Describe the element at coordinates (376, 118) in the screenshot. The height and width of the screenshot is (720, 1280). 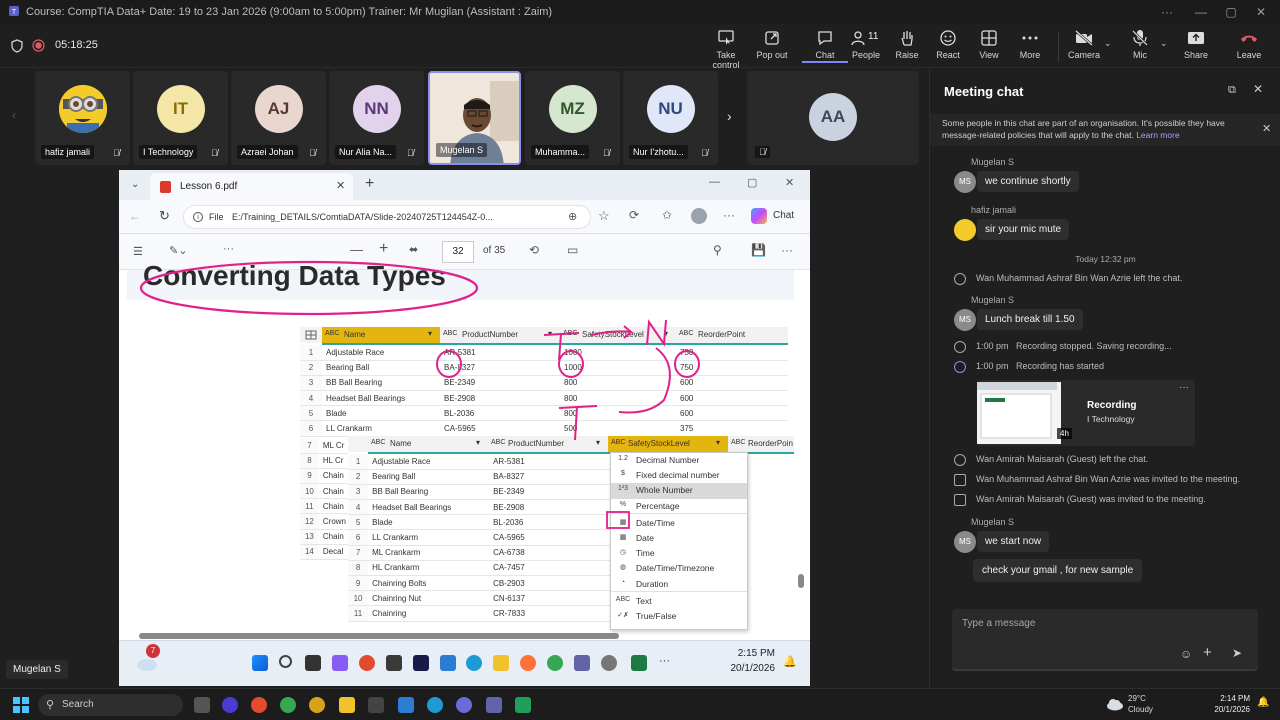
I see `participant-tile: NN Nur Alia Na... 🎙̸` at that location.